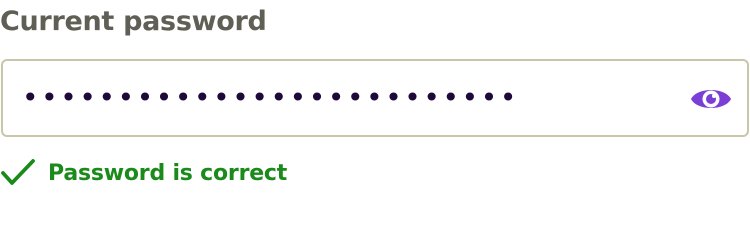  What do you see at coordinates (18, 172) in the screenshot?
I see `check-icon` at bounding box center [18, 172].